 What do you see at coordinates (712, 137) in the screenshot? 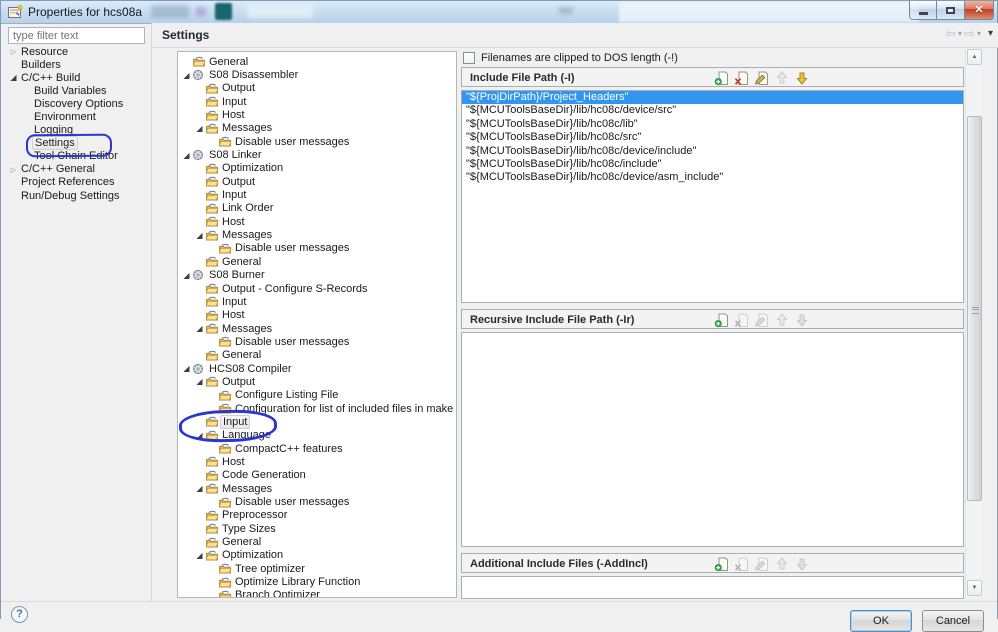
I see `include-path-item: "${MCUToolsBaseDir}/lib/hc08c/src"` at bounding box center [712, 137].